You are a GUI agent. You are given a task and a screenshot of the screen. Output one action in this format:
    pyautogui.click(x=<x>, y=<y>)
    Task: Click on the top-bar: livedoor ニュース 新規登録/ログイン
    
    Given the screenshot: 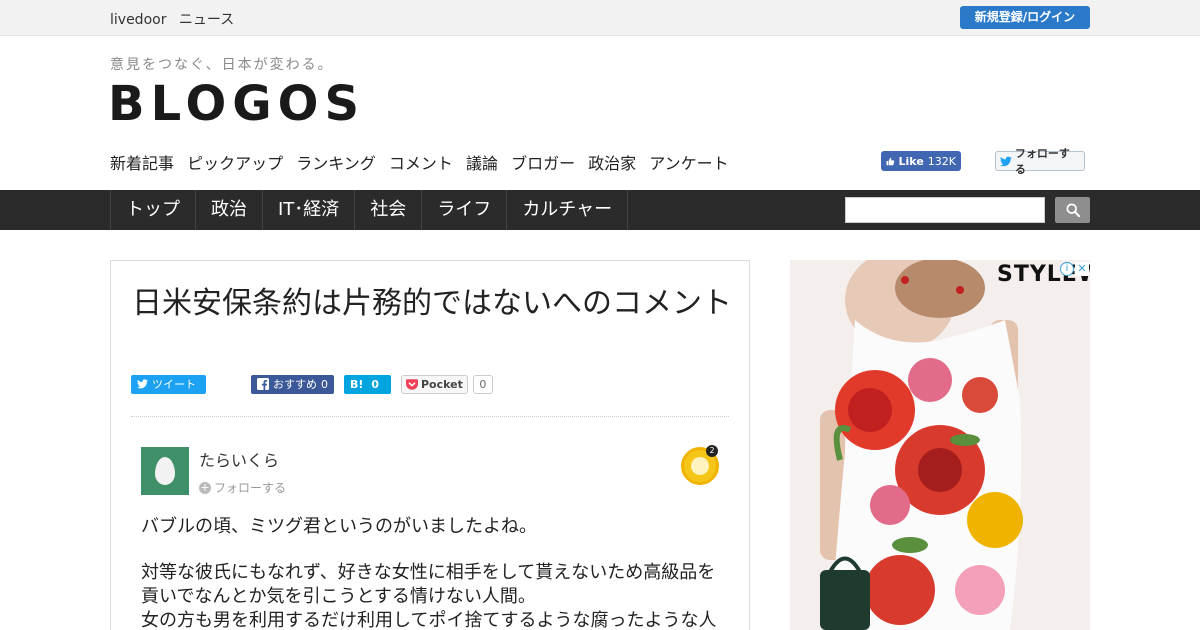 What is the action you would take?
    pyautogui.click(x=600, y=18)
    